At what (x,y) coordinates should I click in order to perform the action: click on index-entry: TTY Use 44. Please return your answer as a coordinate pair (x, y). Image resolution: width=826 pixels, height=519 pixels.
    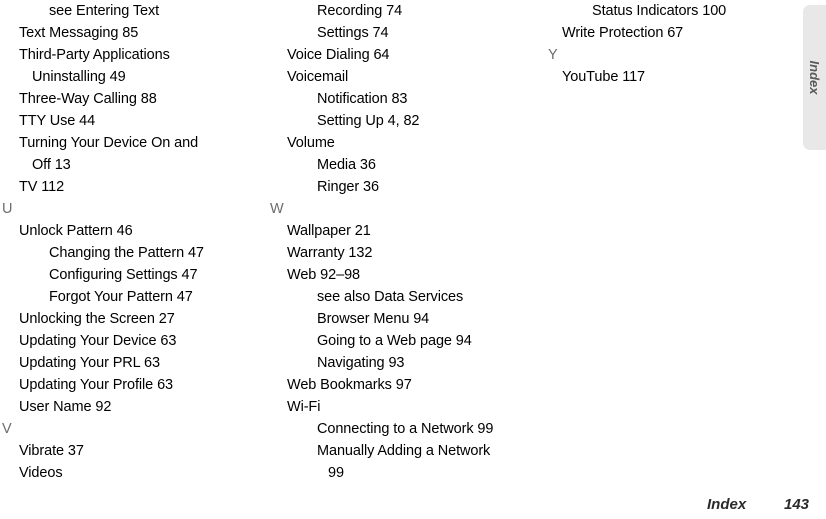
    Looking at the image, I should click on (128, 121).